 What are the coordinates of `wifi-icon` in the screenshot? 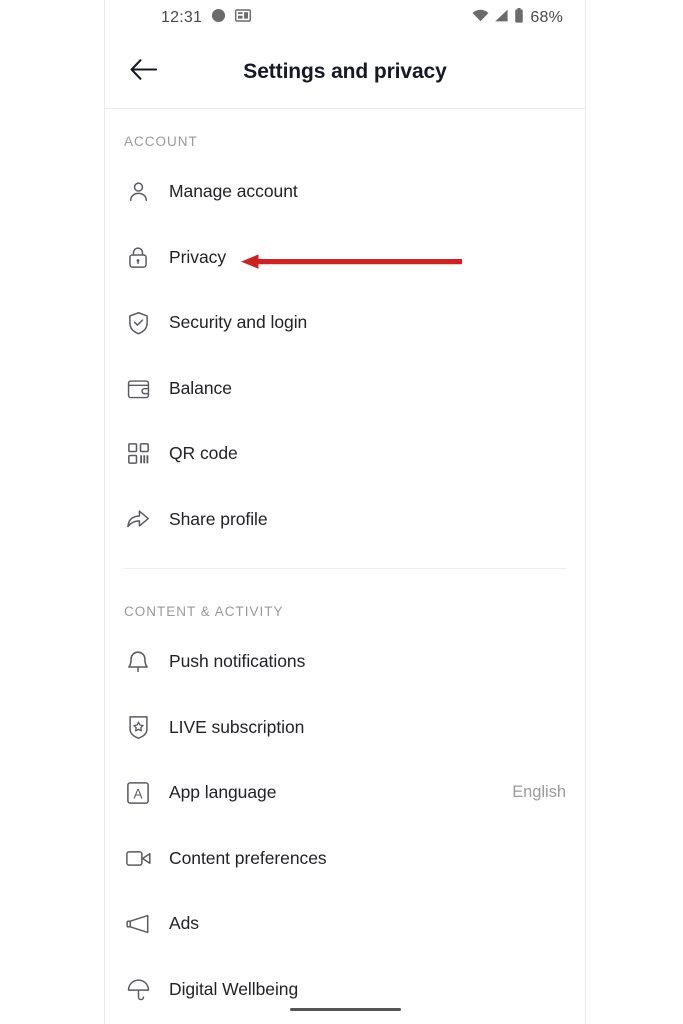 It's located at (480, 18).